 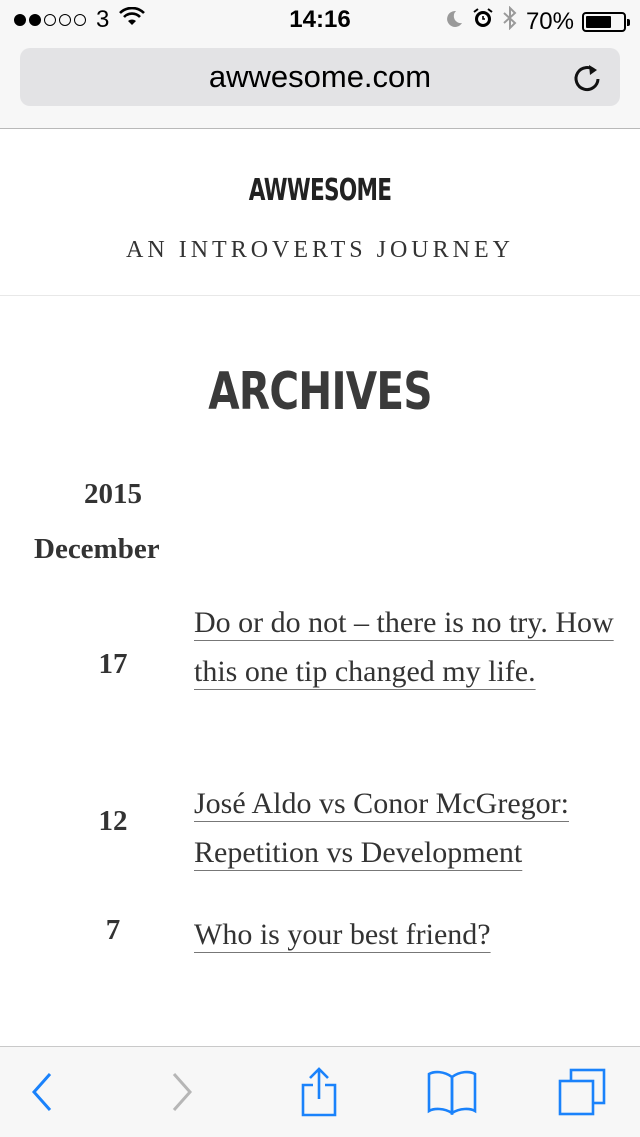 I want to click on forward-icon, so click(x=182, y=1092).